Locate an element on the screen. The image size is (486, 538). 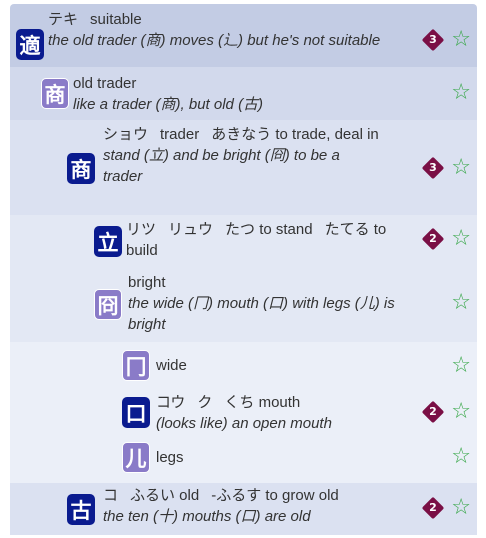
entry-meaning: (looks like) an open mouth is located at coordinates (244, 423).